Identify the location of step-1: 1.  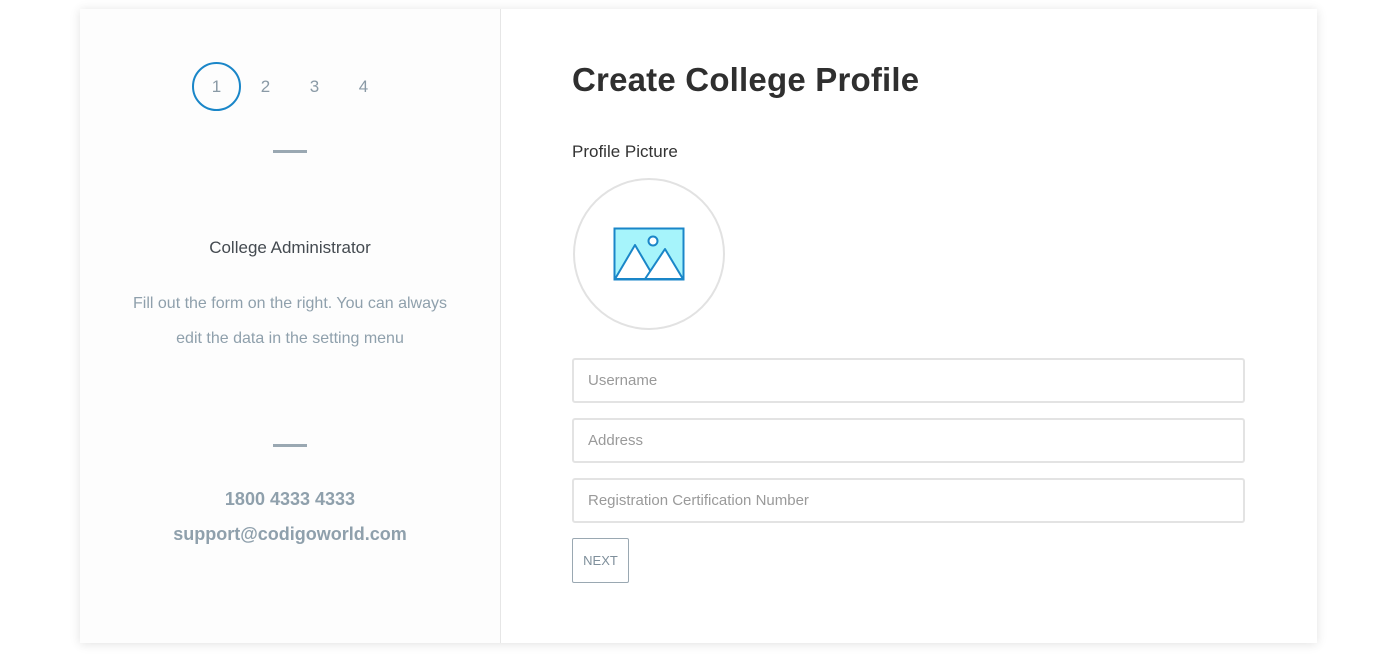
(216, 86).